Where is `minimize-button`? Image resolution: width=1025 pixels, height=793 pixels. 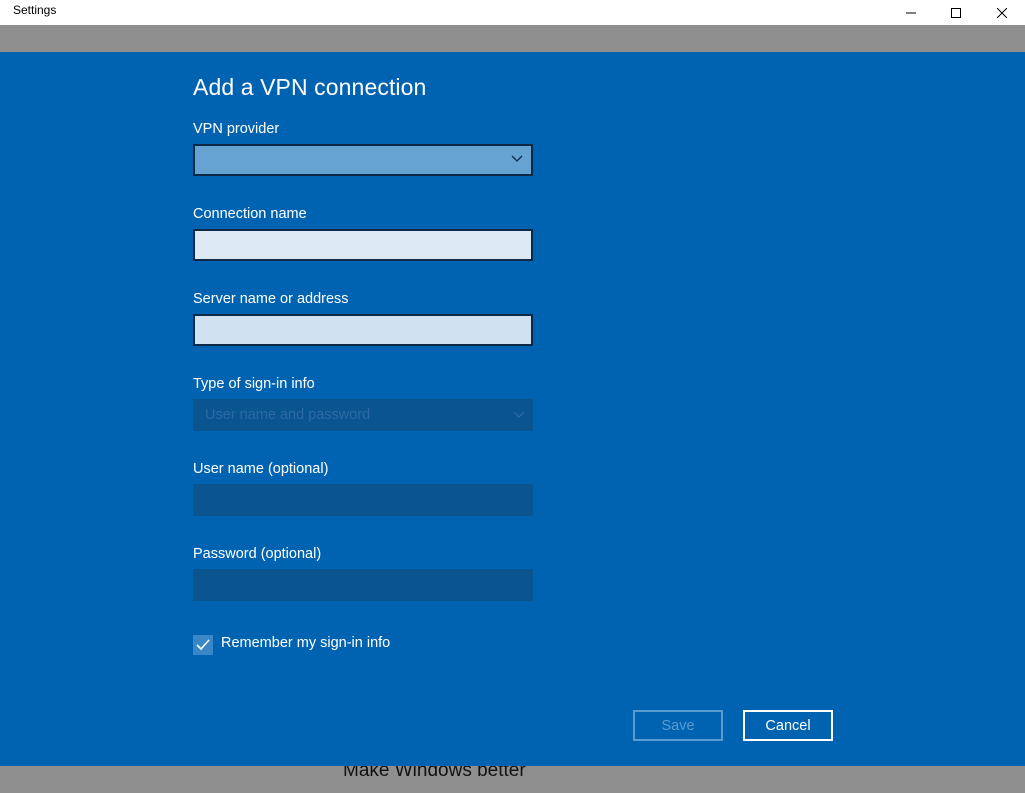
minimize-button is located at coordinates (911, 12).